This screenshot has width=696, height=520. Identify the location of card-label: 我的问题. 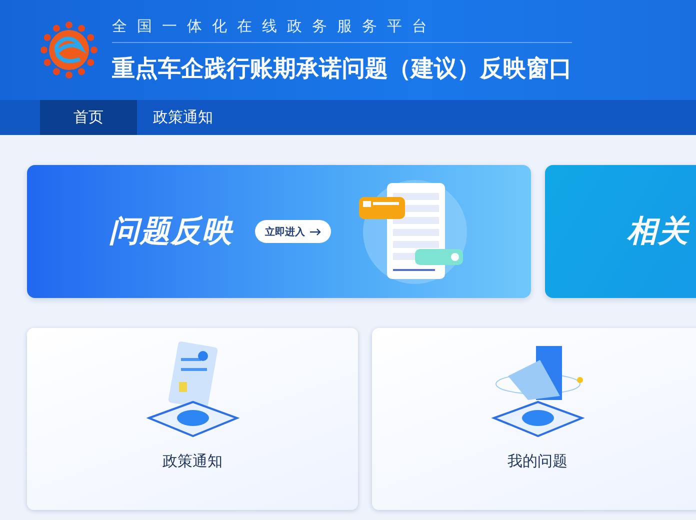
(538, 461).